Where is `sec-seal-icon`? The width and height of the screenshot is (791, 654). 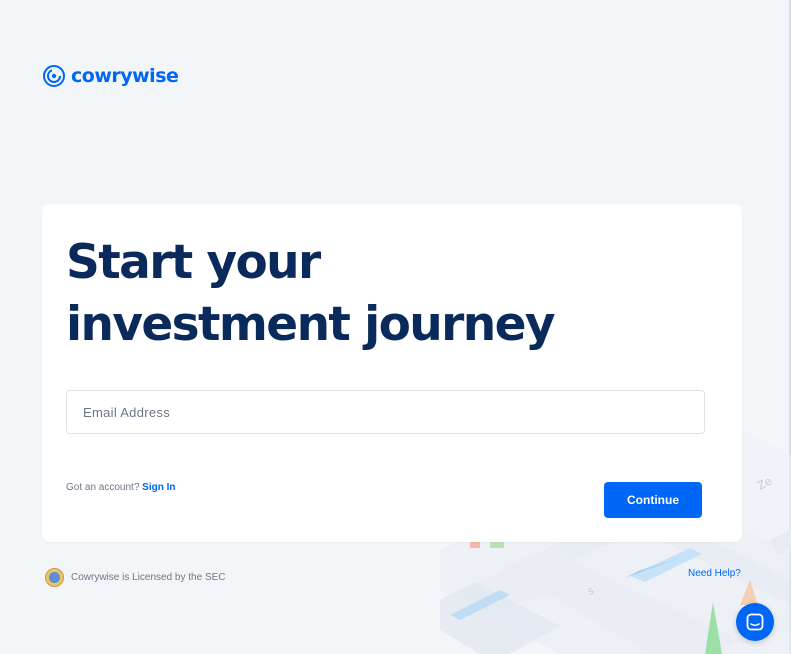
sec-seal-icon is located at coordinates (54, 577).